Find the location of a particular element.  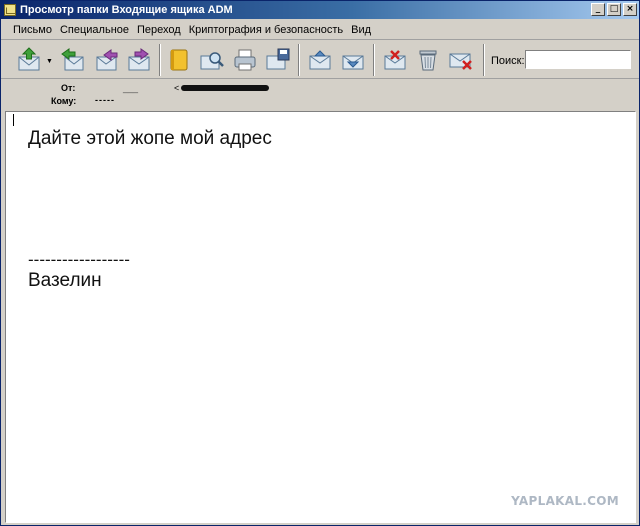

delete-message-icon is located at coordinates (395, 60).